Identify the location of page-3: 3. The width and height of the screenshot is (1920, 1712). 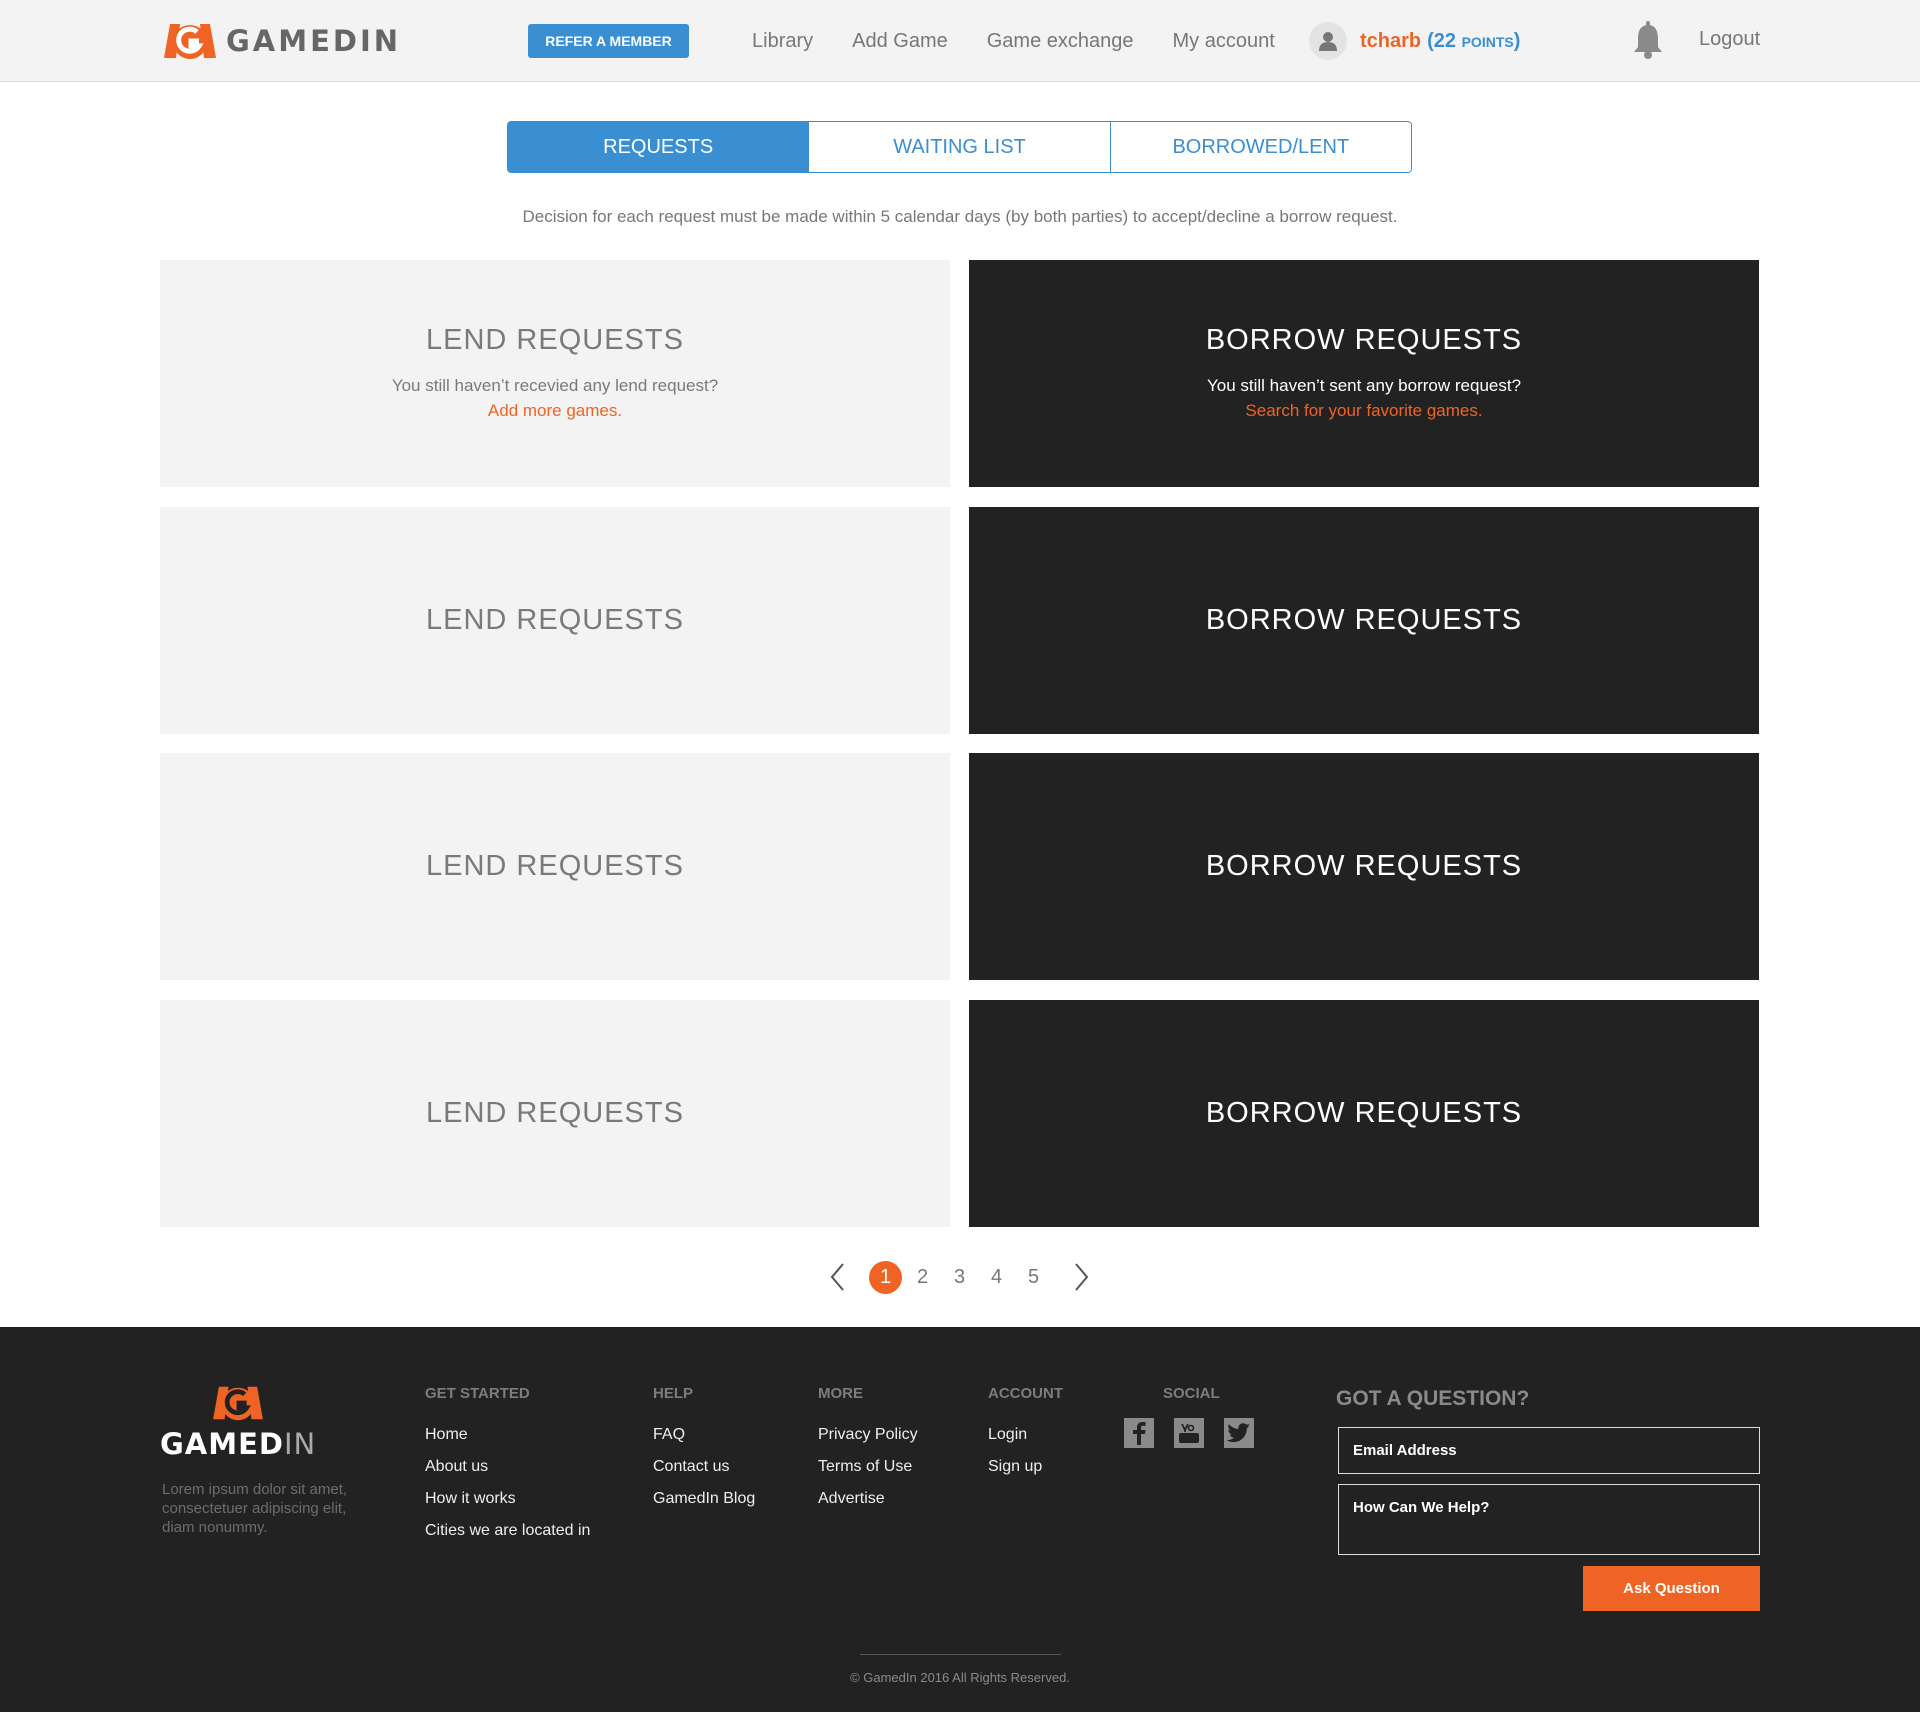
(959, 1277).